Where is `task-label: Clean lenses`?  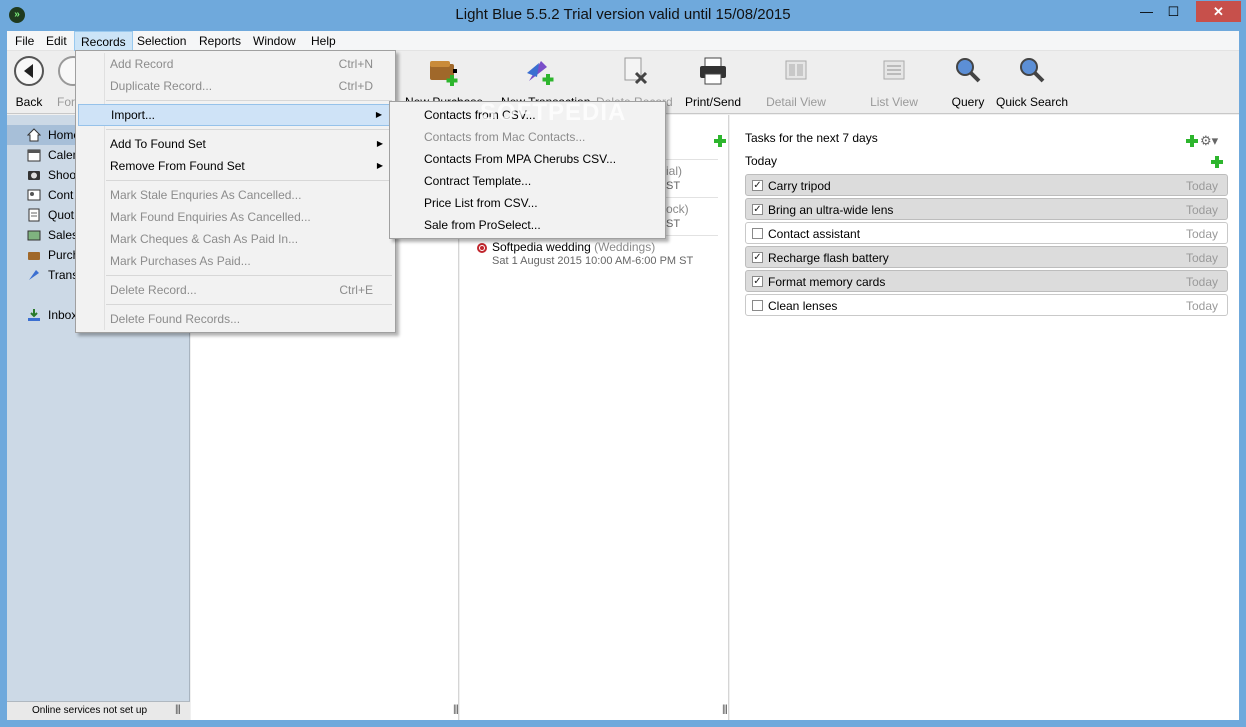 task-label: Clean lenses is located at coordinates (803, 306).